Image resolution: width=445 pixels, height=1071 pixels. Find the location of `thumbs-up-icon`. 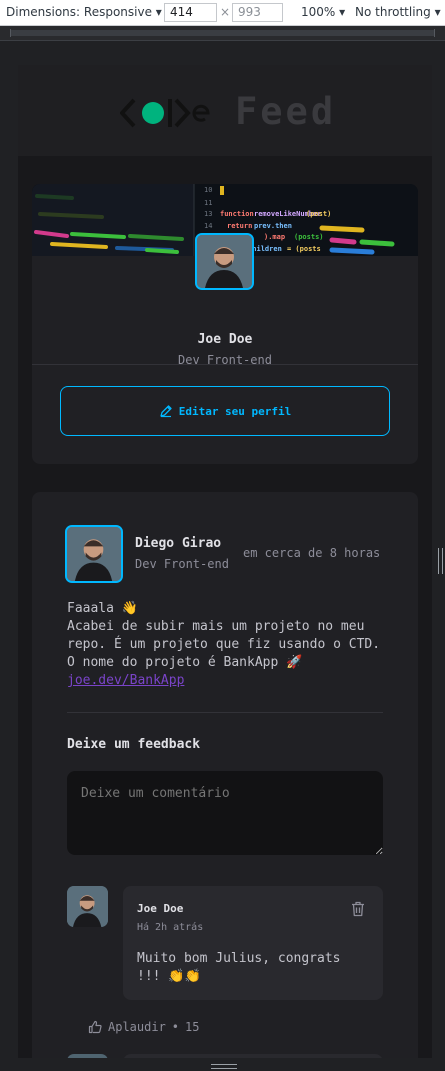

thumbs-up-icon is located at coordinates (95, 1027).